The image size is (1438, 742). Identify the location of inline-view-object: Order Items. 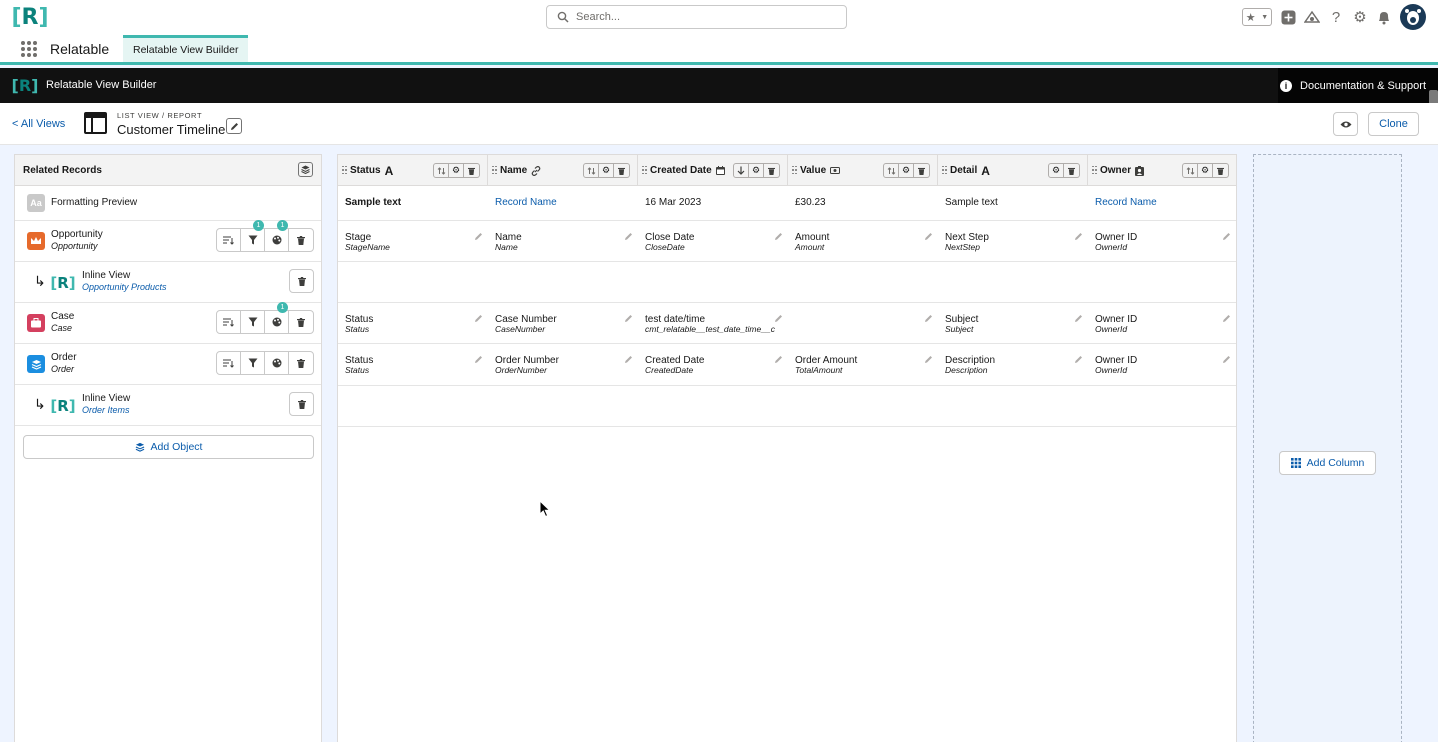
(106, 410).